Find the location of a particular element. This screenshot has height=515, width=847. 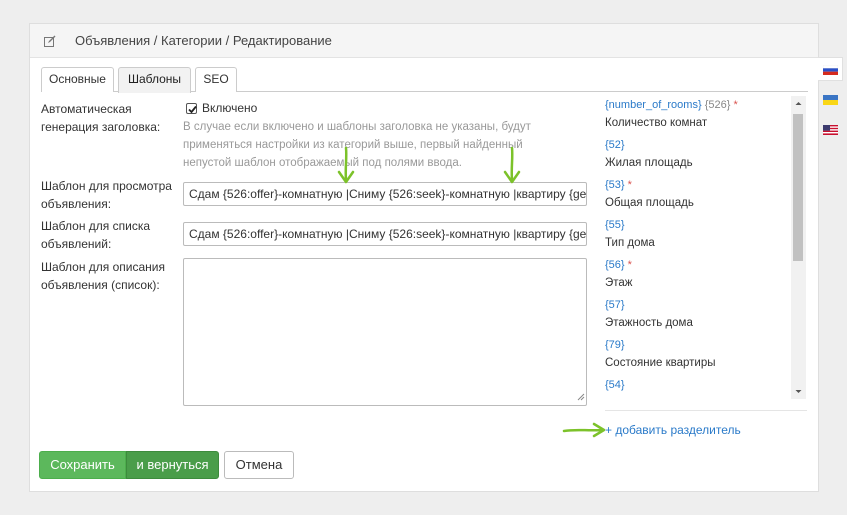

field-code: {79} is located at coordinates (615, 345).